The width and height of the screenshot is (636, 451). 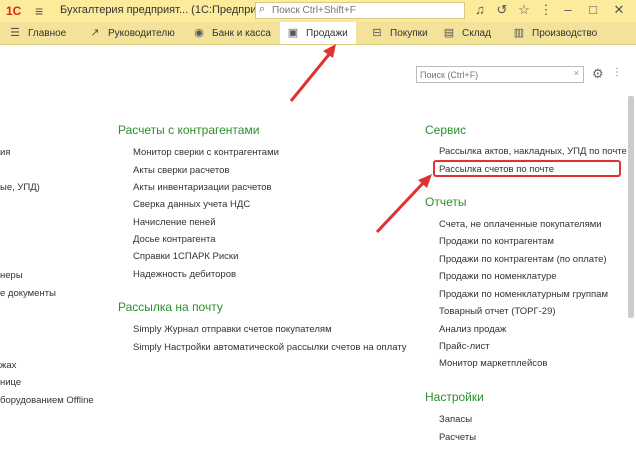 What do you see at coordinates (311, 76) in the screenshot?
I see `arrow-to-sales` at bounding box center [311, 76].